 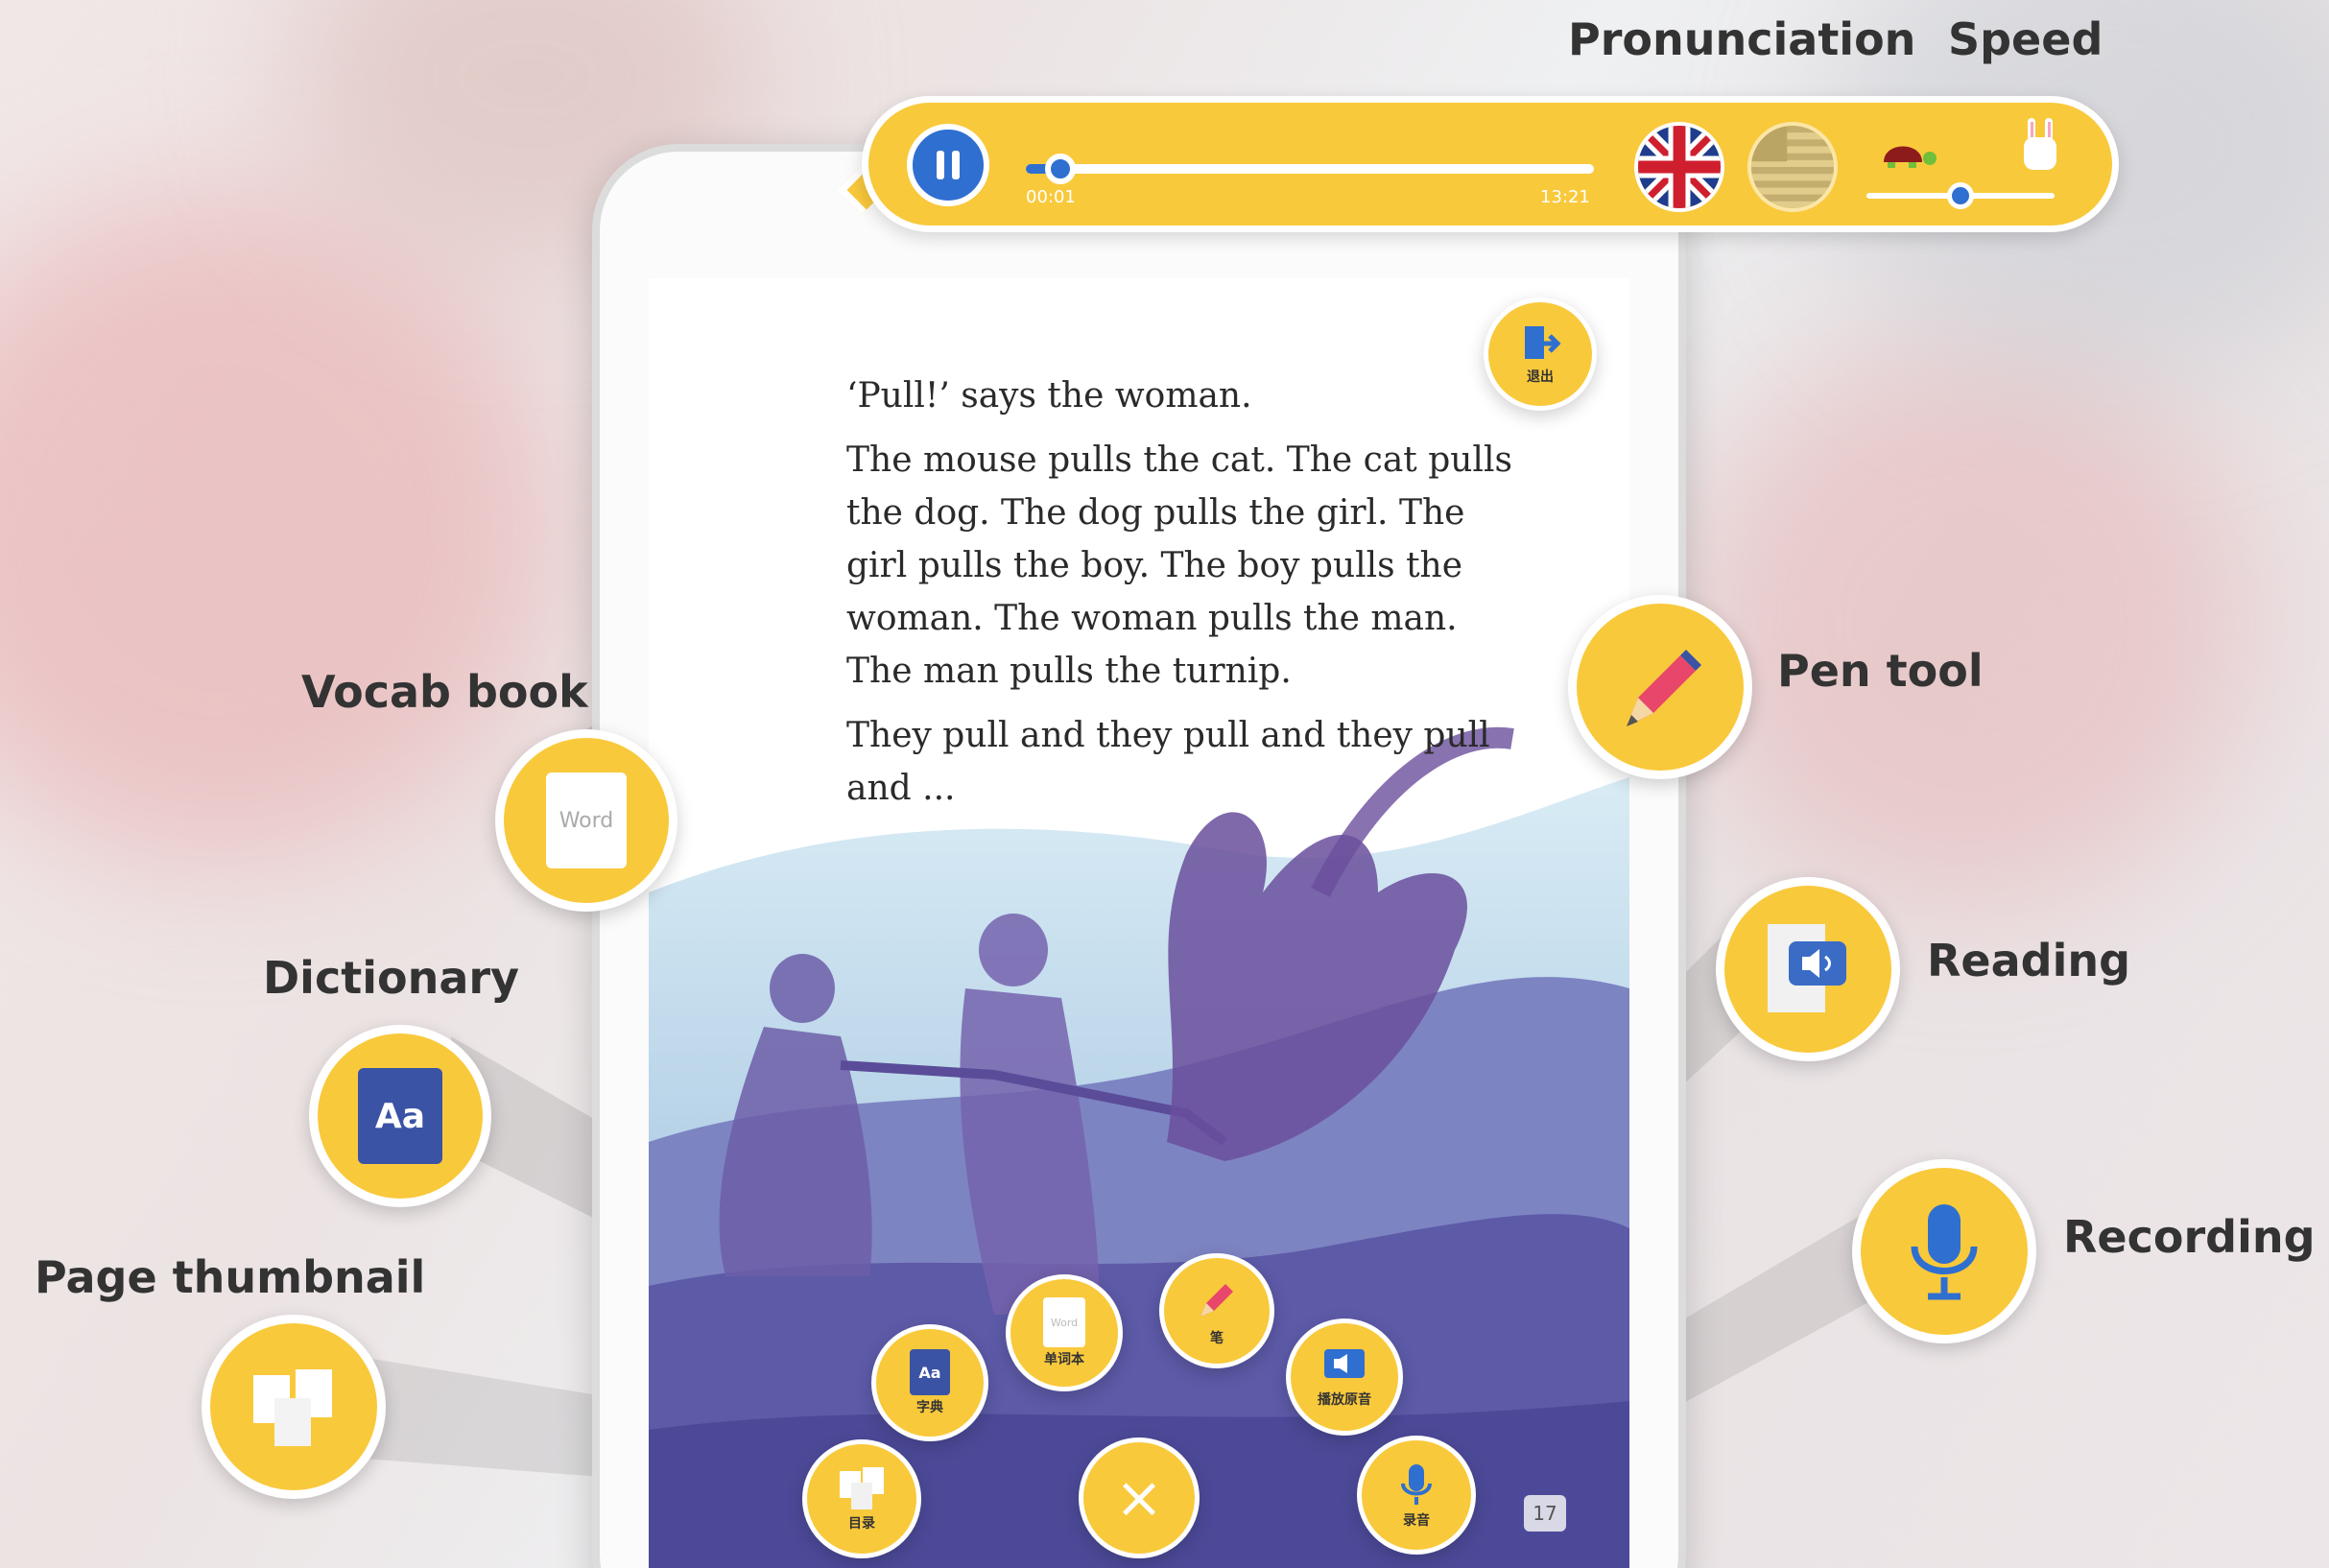 What do you see at coordinates (2190, 1237) in the screenshot?
I see `recording-label: Recording` at bounding box center [2190, 1237].